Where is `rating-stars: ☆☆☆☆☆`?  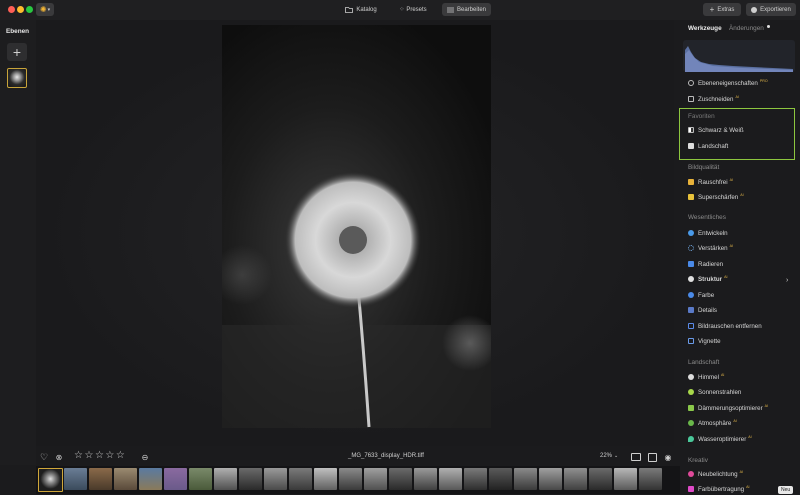 rating-stars: ☆☆☆☆☆ is located at coordinates (100, 455).